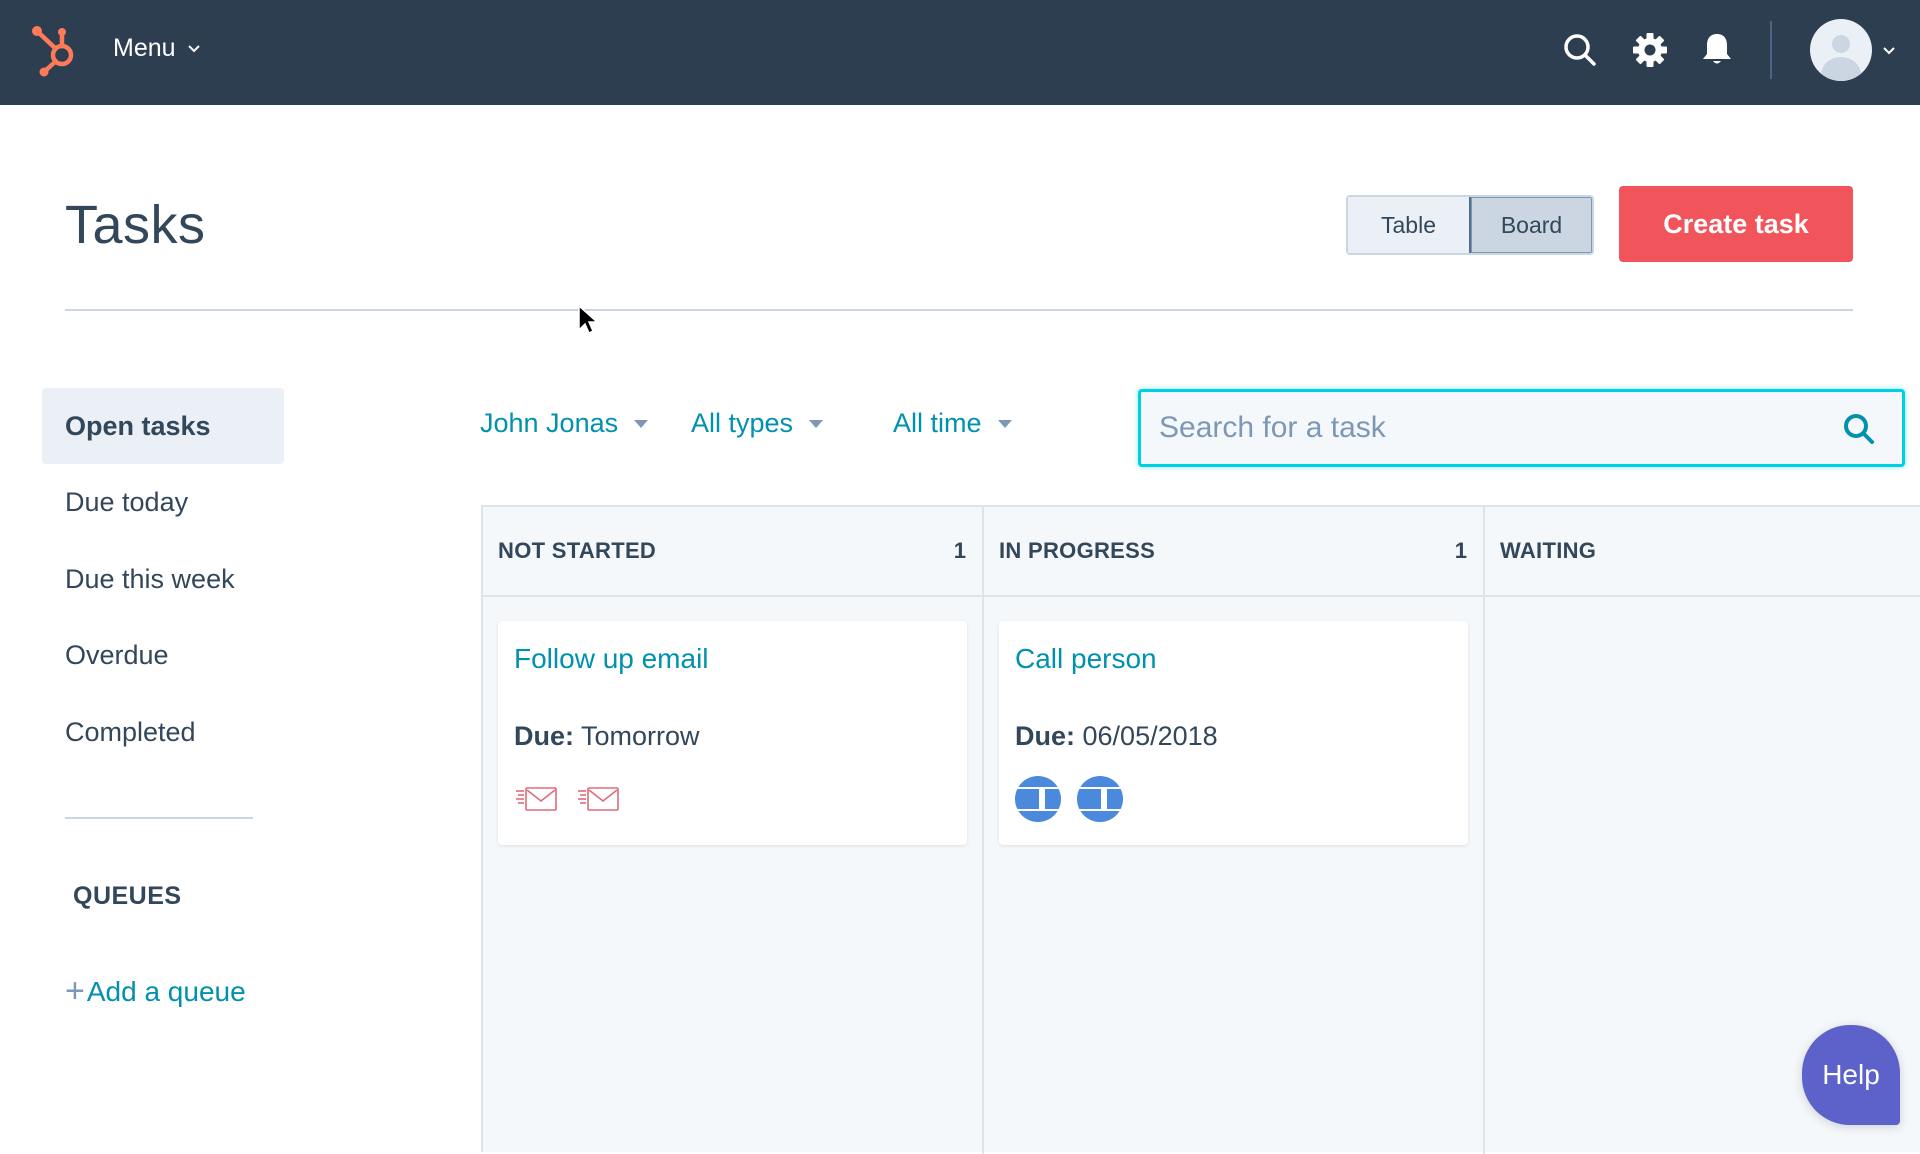 This screenshot has width=1920, height=1154. Describe the element at coordinates (163, 655) in the screenshot. I see `sidebar-item-overdue: Overdue` at that location.